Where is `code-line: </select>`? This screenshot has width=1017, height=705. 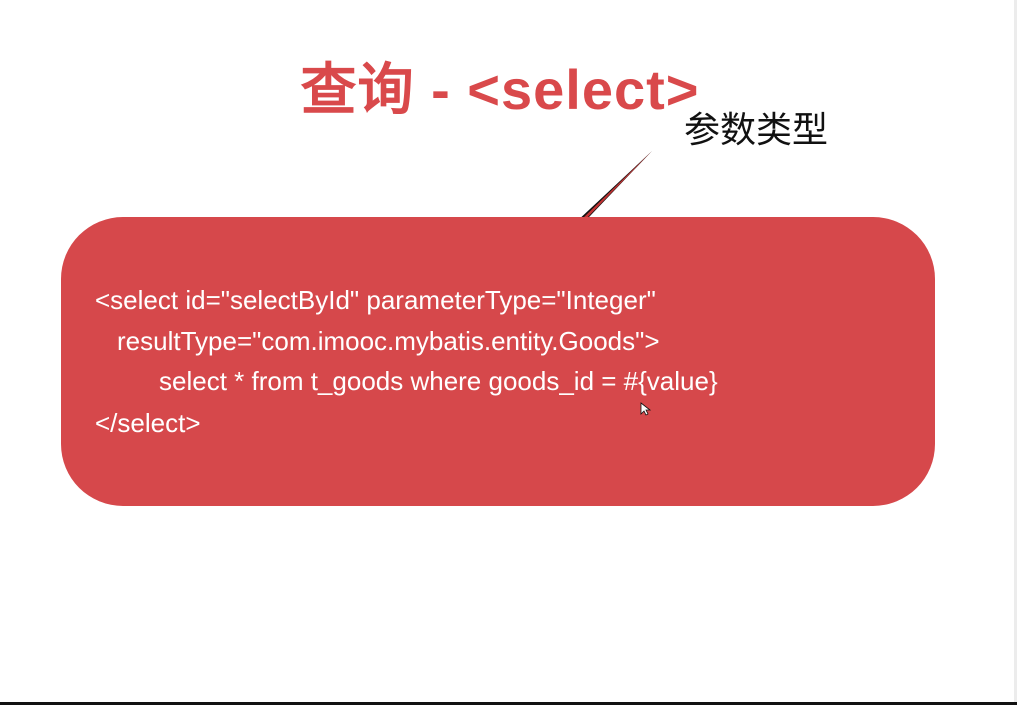
code-line: </select> is located at coordinates (148, 423).